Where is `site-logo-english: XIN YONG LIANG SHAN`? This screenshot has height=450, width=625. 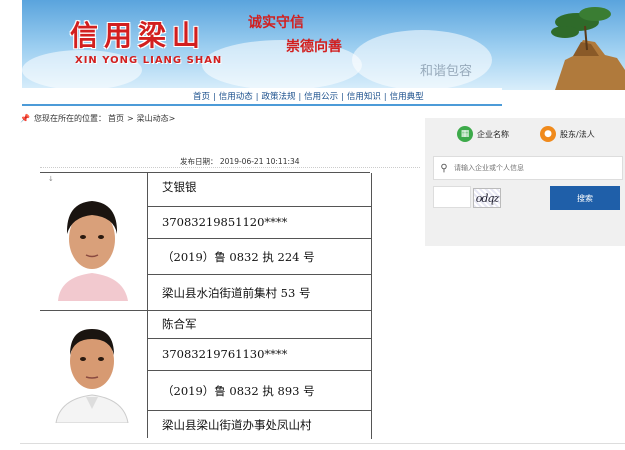
site-logo-english: XIN YONG LIANG SHAN is located at coordinates (149, 60).